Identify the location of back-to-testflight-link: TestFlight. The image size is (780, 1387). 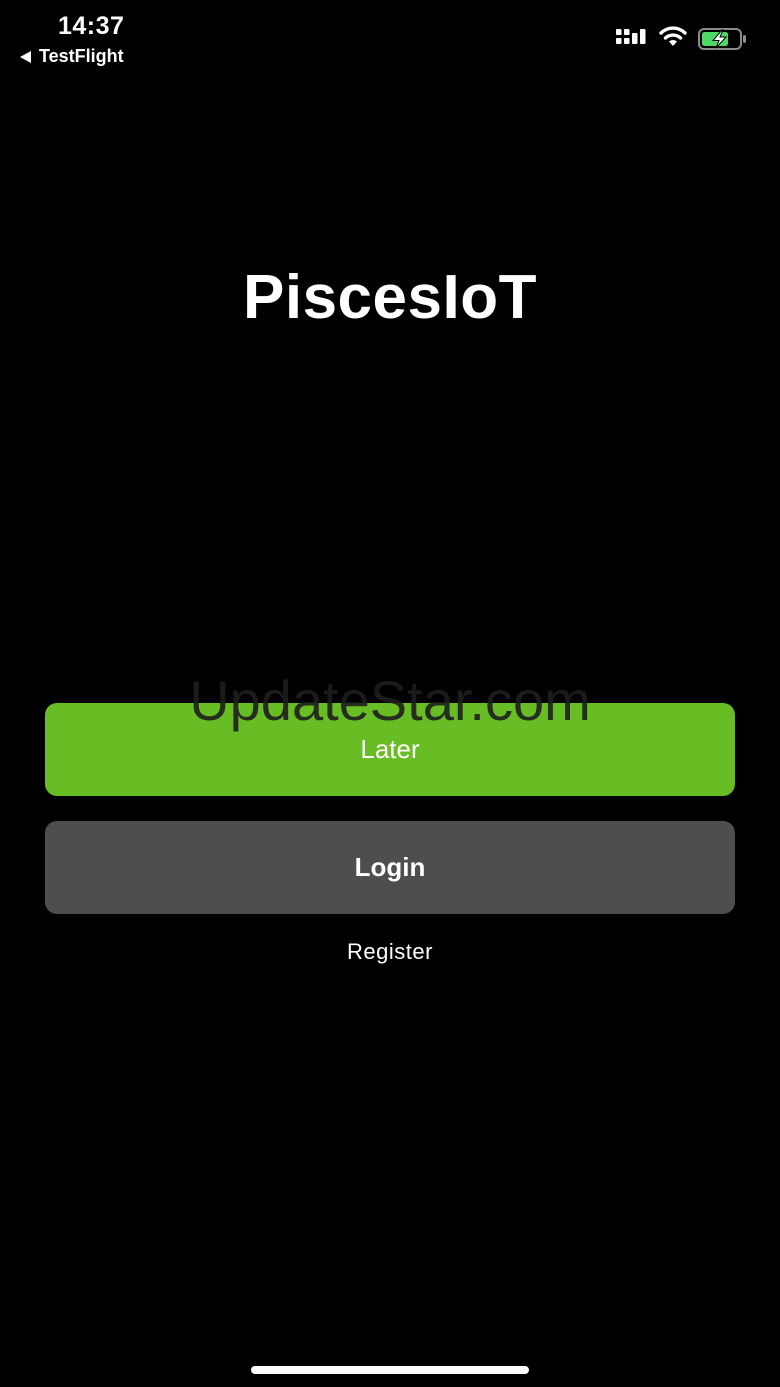
(72, 56).